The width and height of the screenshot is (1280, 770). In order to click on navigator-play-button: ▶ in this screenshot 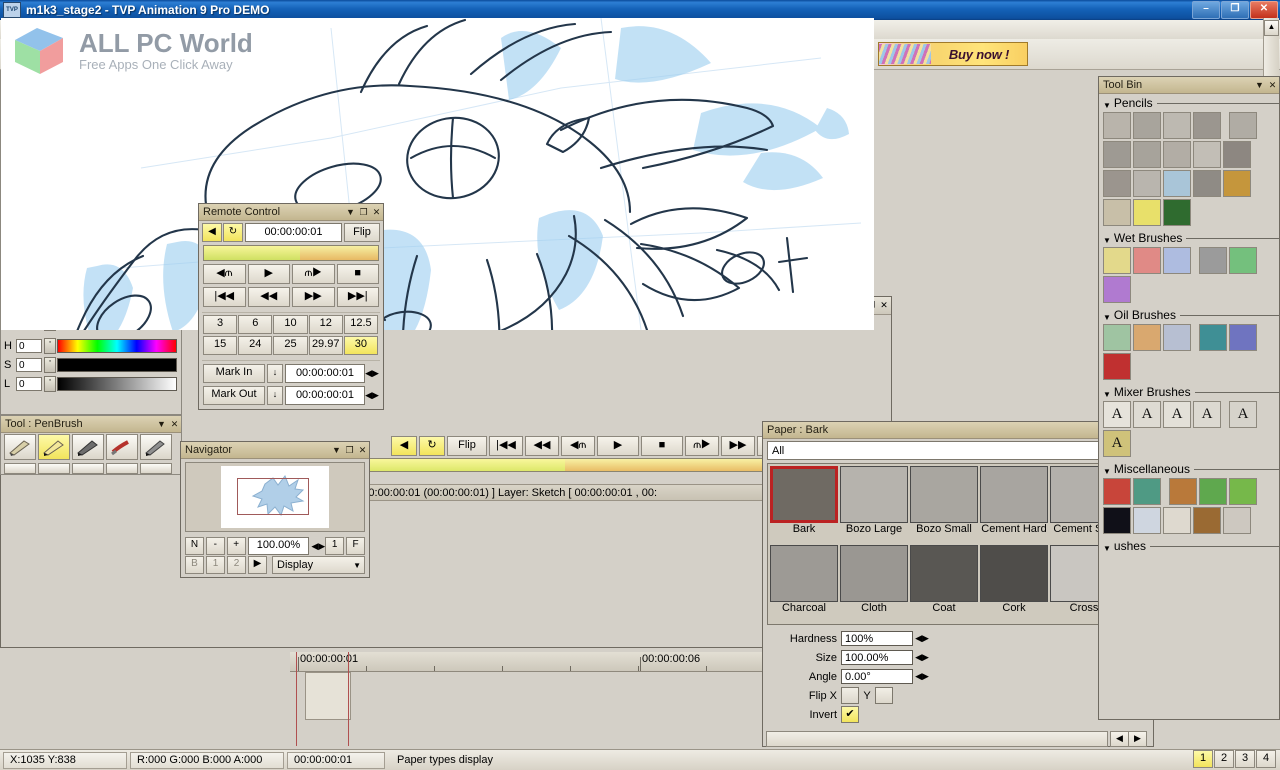, I will do `click(257, 565)`.